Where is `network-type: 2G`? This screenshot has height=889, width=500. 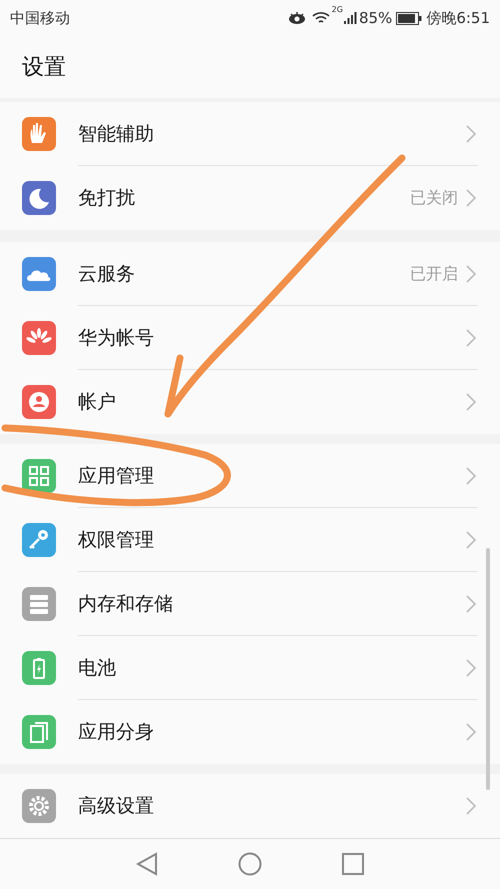
network-type: 2G is located at coordinates (337, 10).